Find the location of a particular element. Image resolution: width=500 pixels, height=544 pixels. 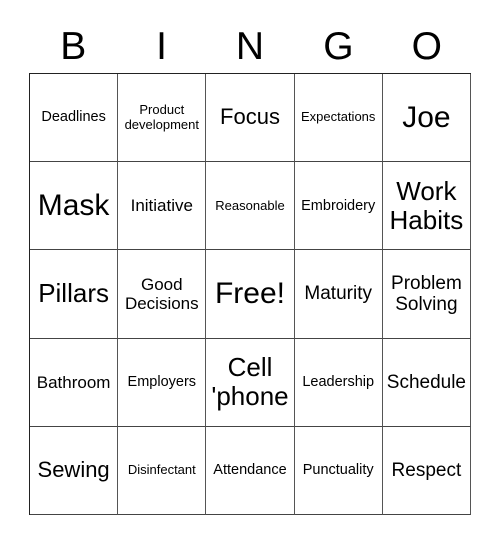

bingo-cell: Attendance is located at coordinates (250, 470).